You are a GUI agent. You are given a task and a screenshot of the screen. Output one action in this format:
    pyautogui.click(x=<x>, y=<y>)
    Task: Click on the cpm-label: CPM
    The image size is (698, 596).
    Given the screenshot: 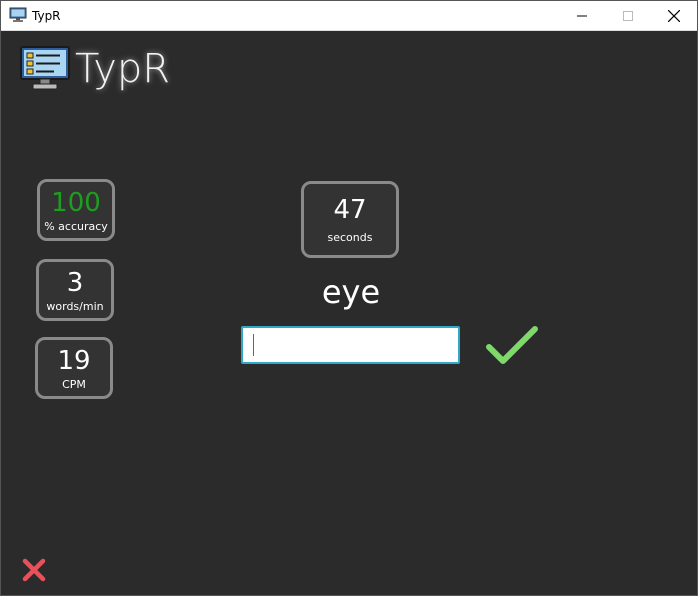 What is the action you would take?
    pyautogui.click(x=74, y=384)
    